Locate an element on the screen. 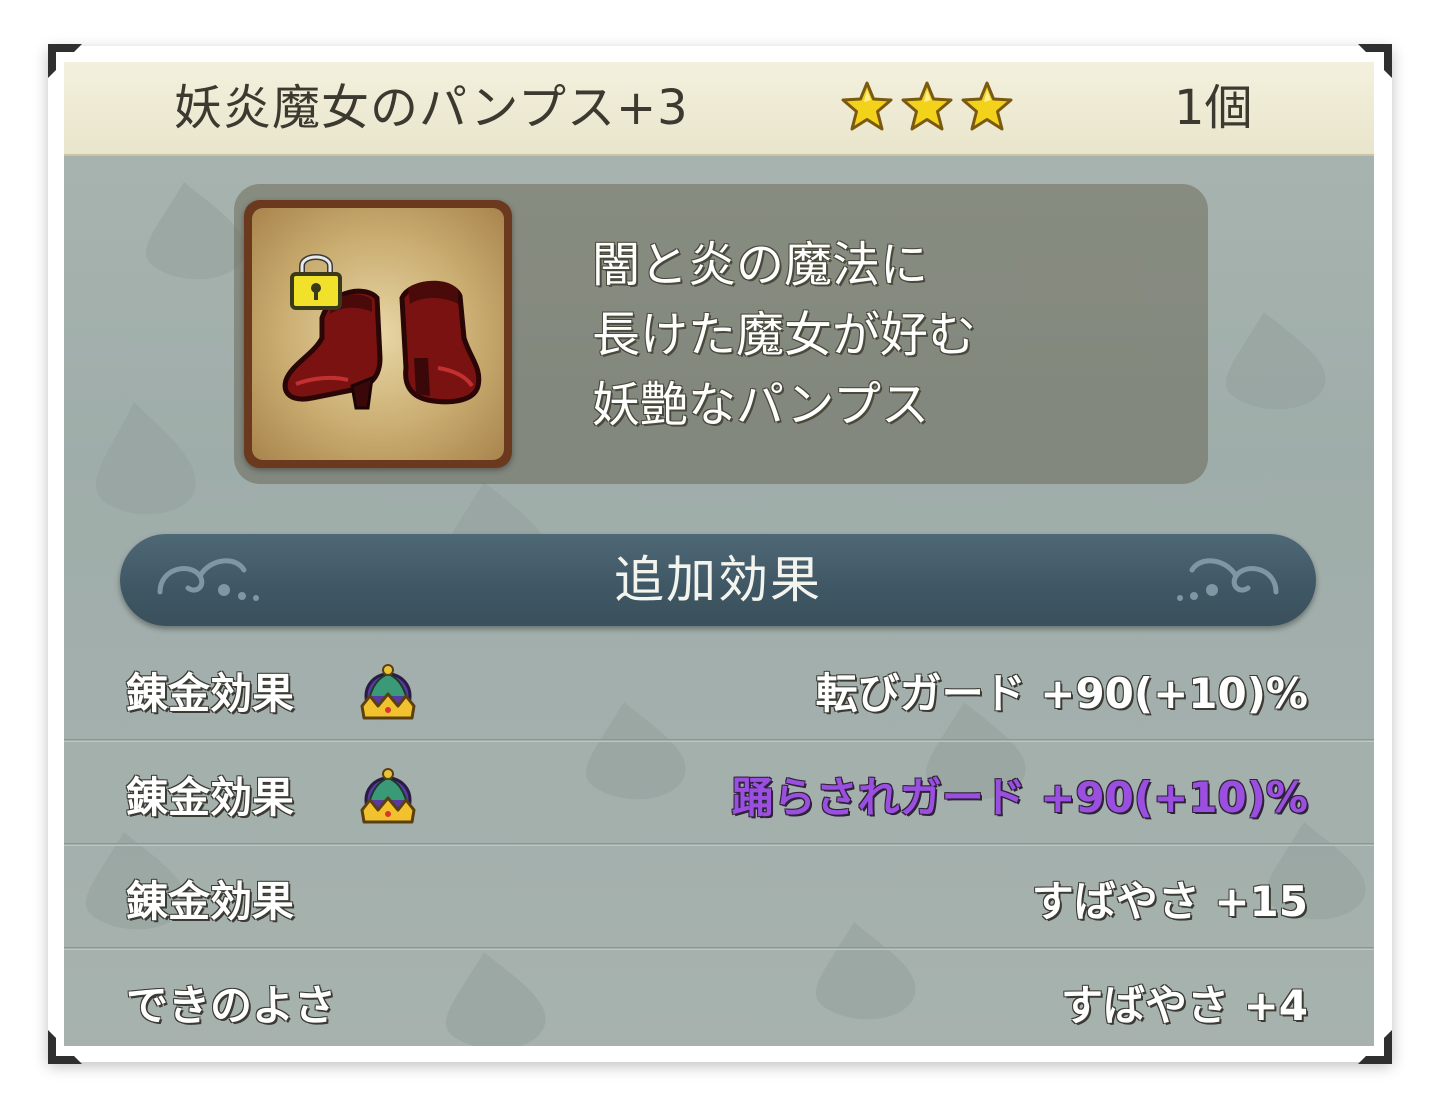 The width and height of the screenshot is (1448, 1110). item-icon-background is located at coordinates (378, 334).